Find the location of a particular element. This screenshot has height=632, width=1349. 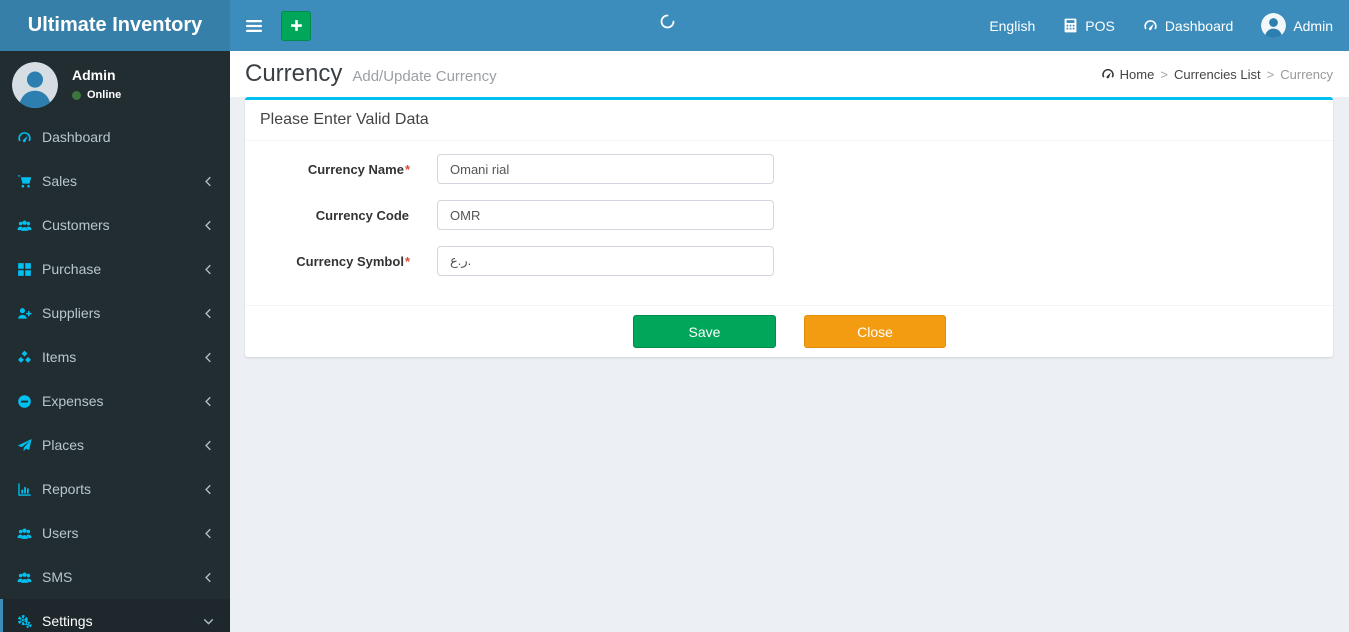

plus-icon is located at coordinates (296, 25).